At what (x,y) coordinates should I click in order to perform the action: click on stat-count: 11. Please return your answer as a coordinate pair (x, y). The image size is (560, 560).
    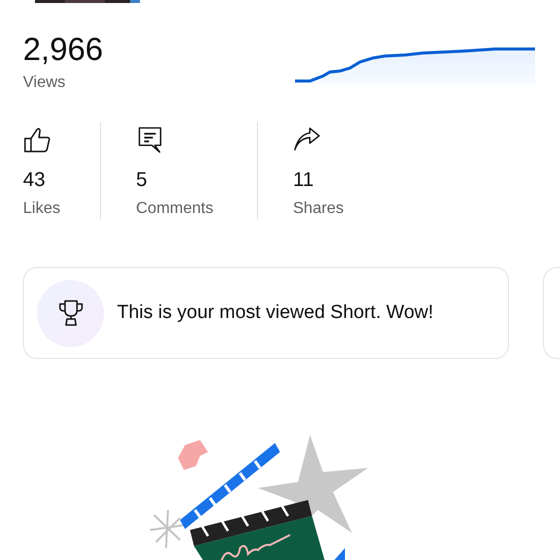
    Looking at the image, I should click on (304, 180).